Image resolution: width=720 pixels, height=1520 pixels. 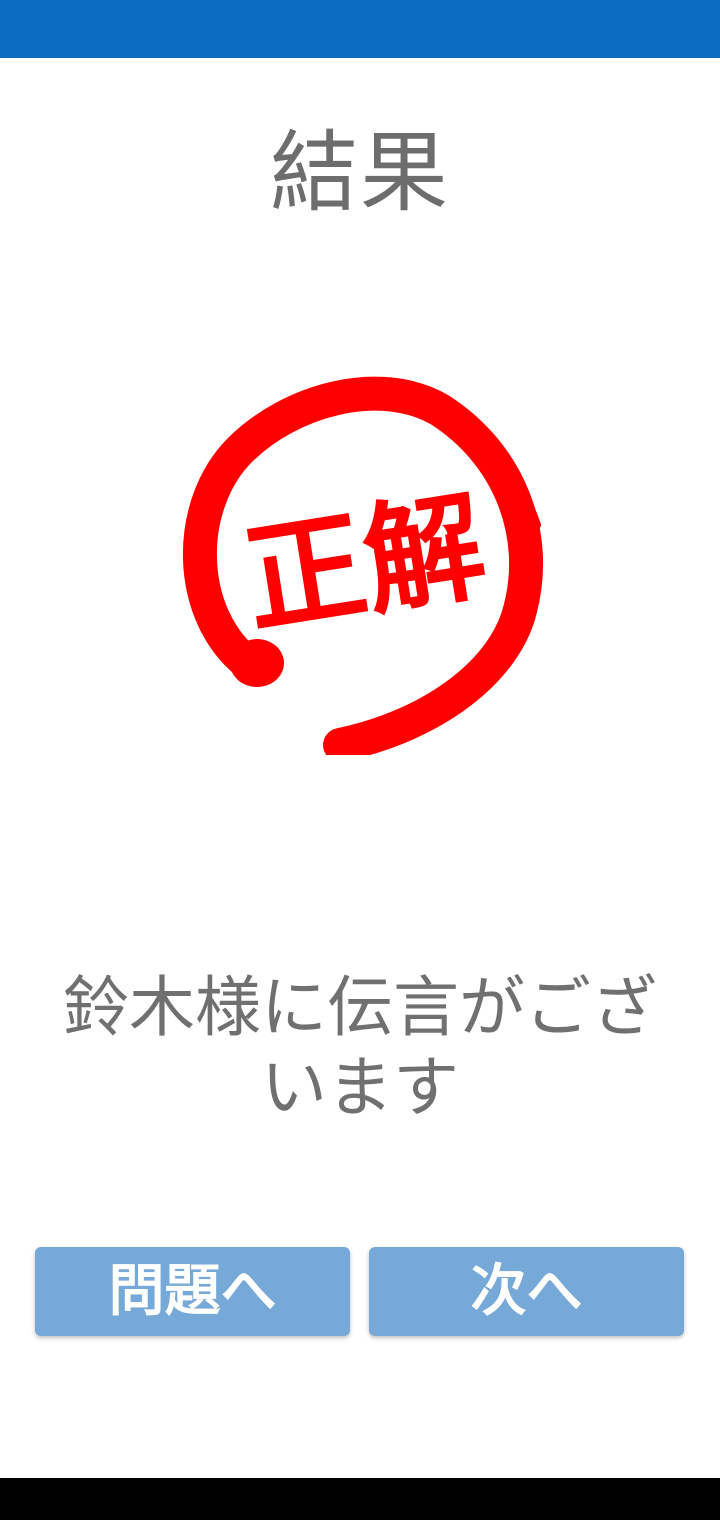 What do you see at coordinates (526, 1291) in the screenshot?
I see `next-button: 次へ` at bounding box center [526, 1291].